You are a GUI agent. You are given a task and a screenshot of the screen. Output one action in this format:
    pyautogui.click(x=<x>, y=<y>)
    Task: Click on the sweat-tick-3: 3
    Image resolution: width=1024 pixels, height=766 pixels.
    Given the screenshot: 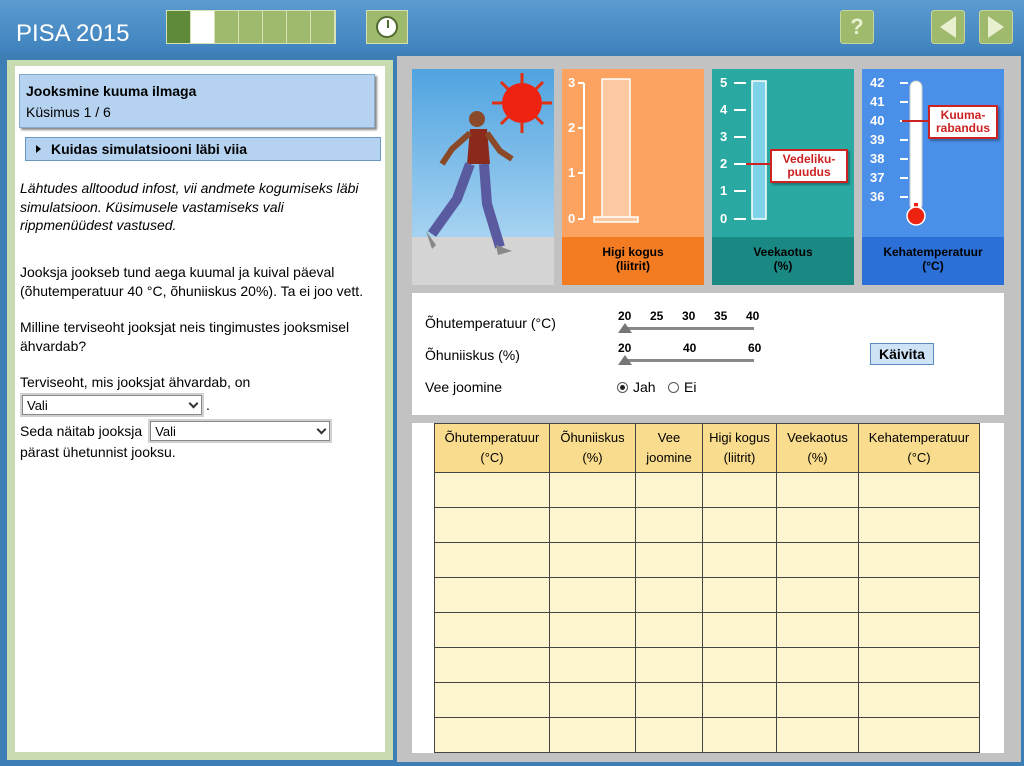 What is the action you would take?
    pyautogui.click(x=572, y=82)
    